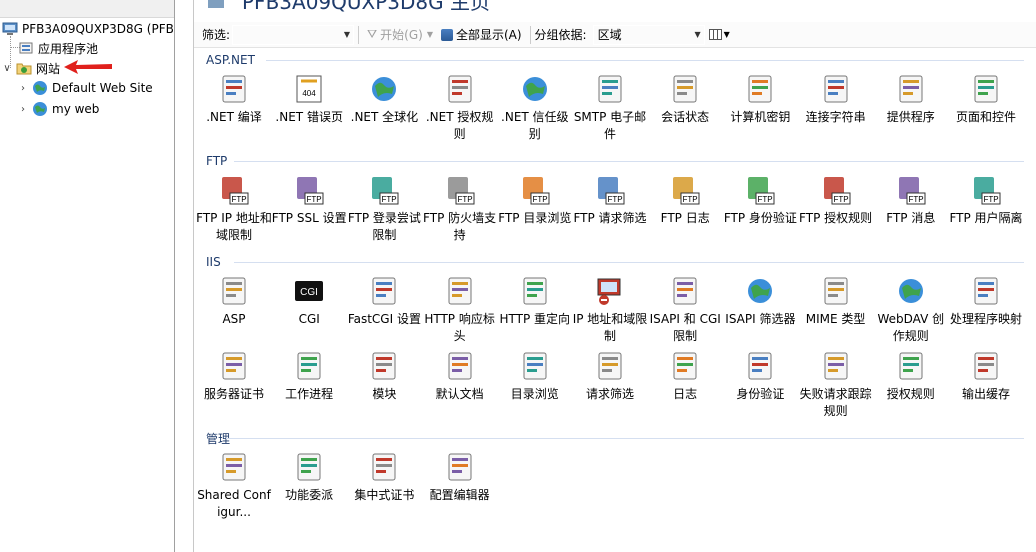 This screenshot has height=552, width=1036. I want to click on feature-item: IP 地址和域限制, so click(610, 310).